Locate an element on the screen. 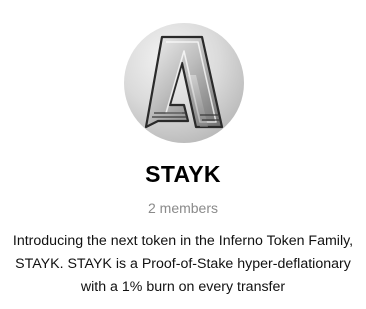 This screenshot has height=309, width=366. channel-avatar is located at coordinates (184, 83).